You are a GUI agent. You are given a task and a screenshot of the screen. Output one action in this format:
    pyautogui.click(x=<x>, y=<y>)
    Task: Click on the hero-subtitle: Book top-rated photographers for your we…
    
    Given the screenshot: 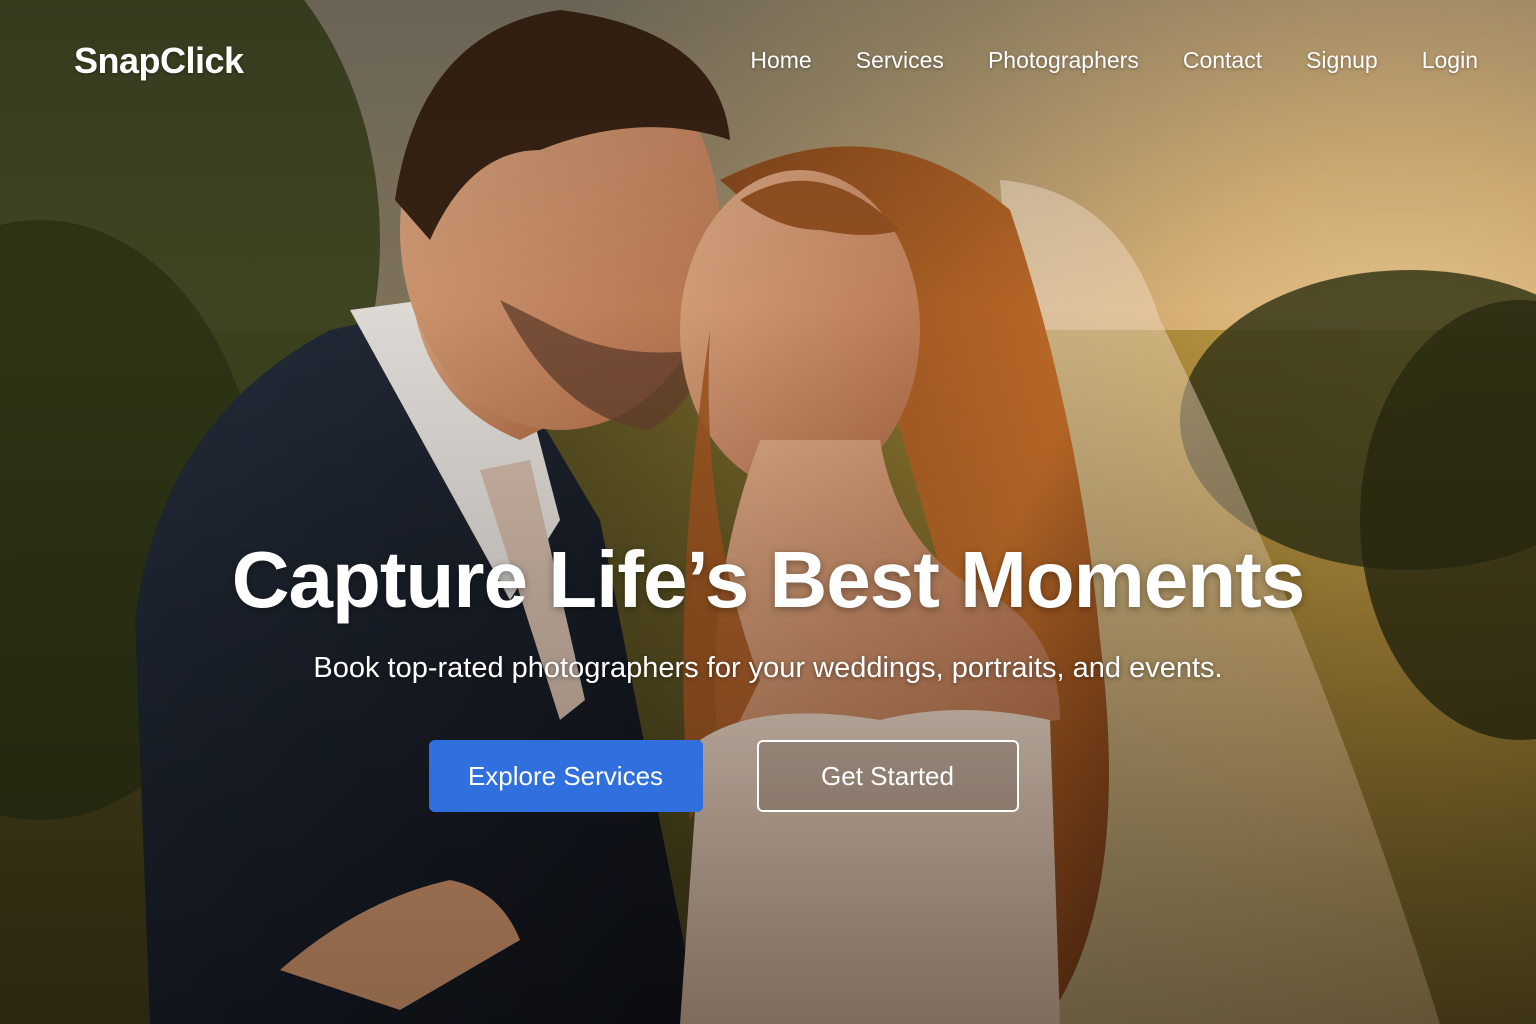 What is the action you would take?
    pyautogui.click(x=768, y=668)
    